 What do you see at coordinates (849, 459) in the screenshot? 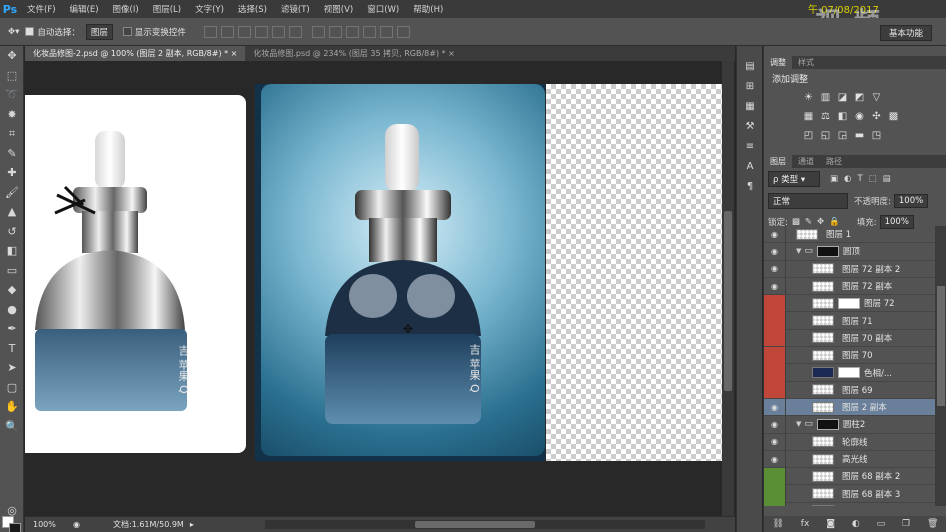
I see `layer-row: ◉ 高光线` at bounding box center [849, 459].